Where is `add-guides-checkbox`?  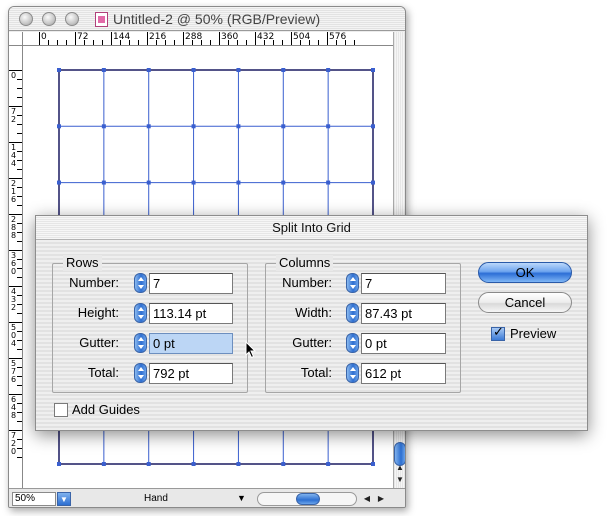 add-guides-checkbox is located at coordinates (61, 410).